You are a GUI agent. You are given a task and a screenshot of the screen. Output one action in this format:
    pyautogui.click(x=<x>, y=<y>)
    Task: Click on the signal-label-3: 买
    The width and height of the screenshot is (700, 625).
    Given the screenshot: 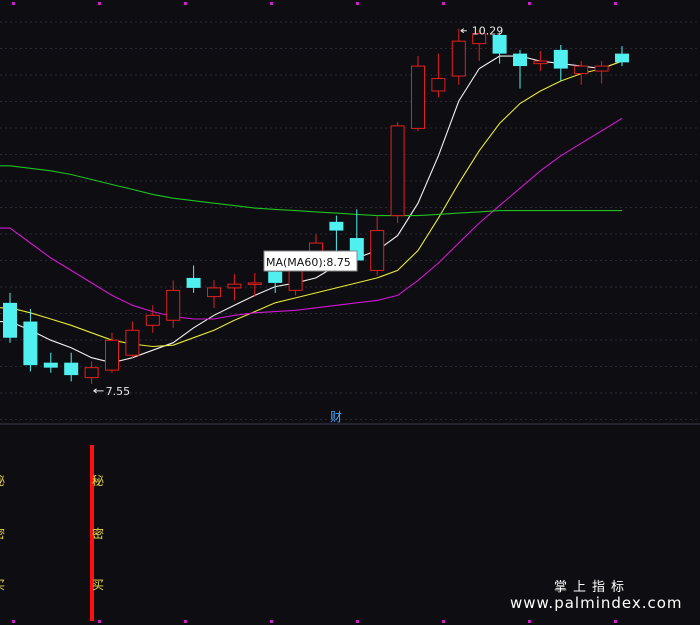 What is the action you would take?
    pyautogui.click(x=98, y=585)
    